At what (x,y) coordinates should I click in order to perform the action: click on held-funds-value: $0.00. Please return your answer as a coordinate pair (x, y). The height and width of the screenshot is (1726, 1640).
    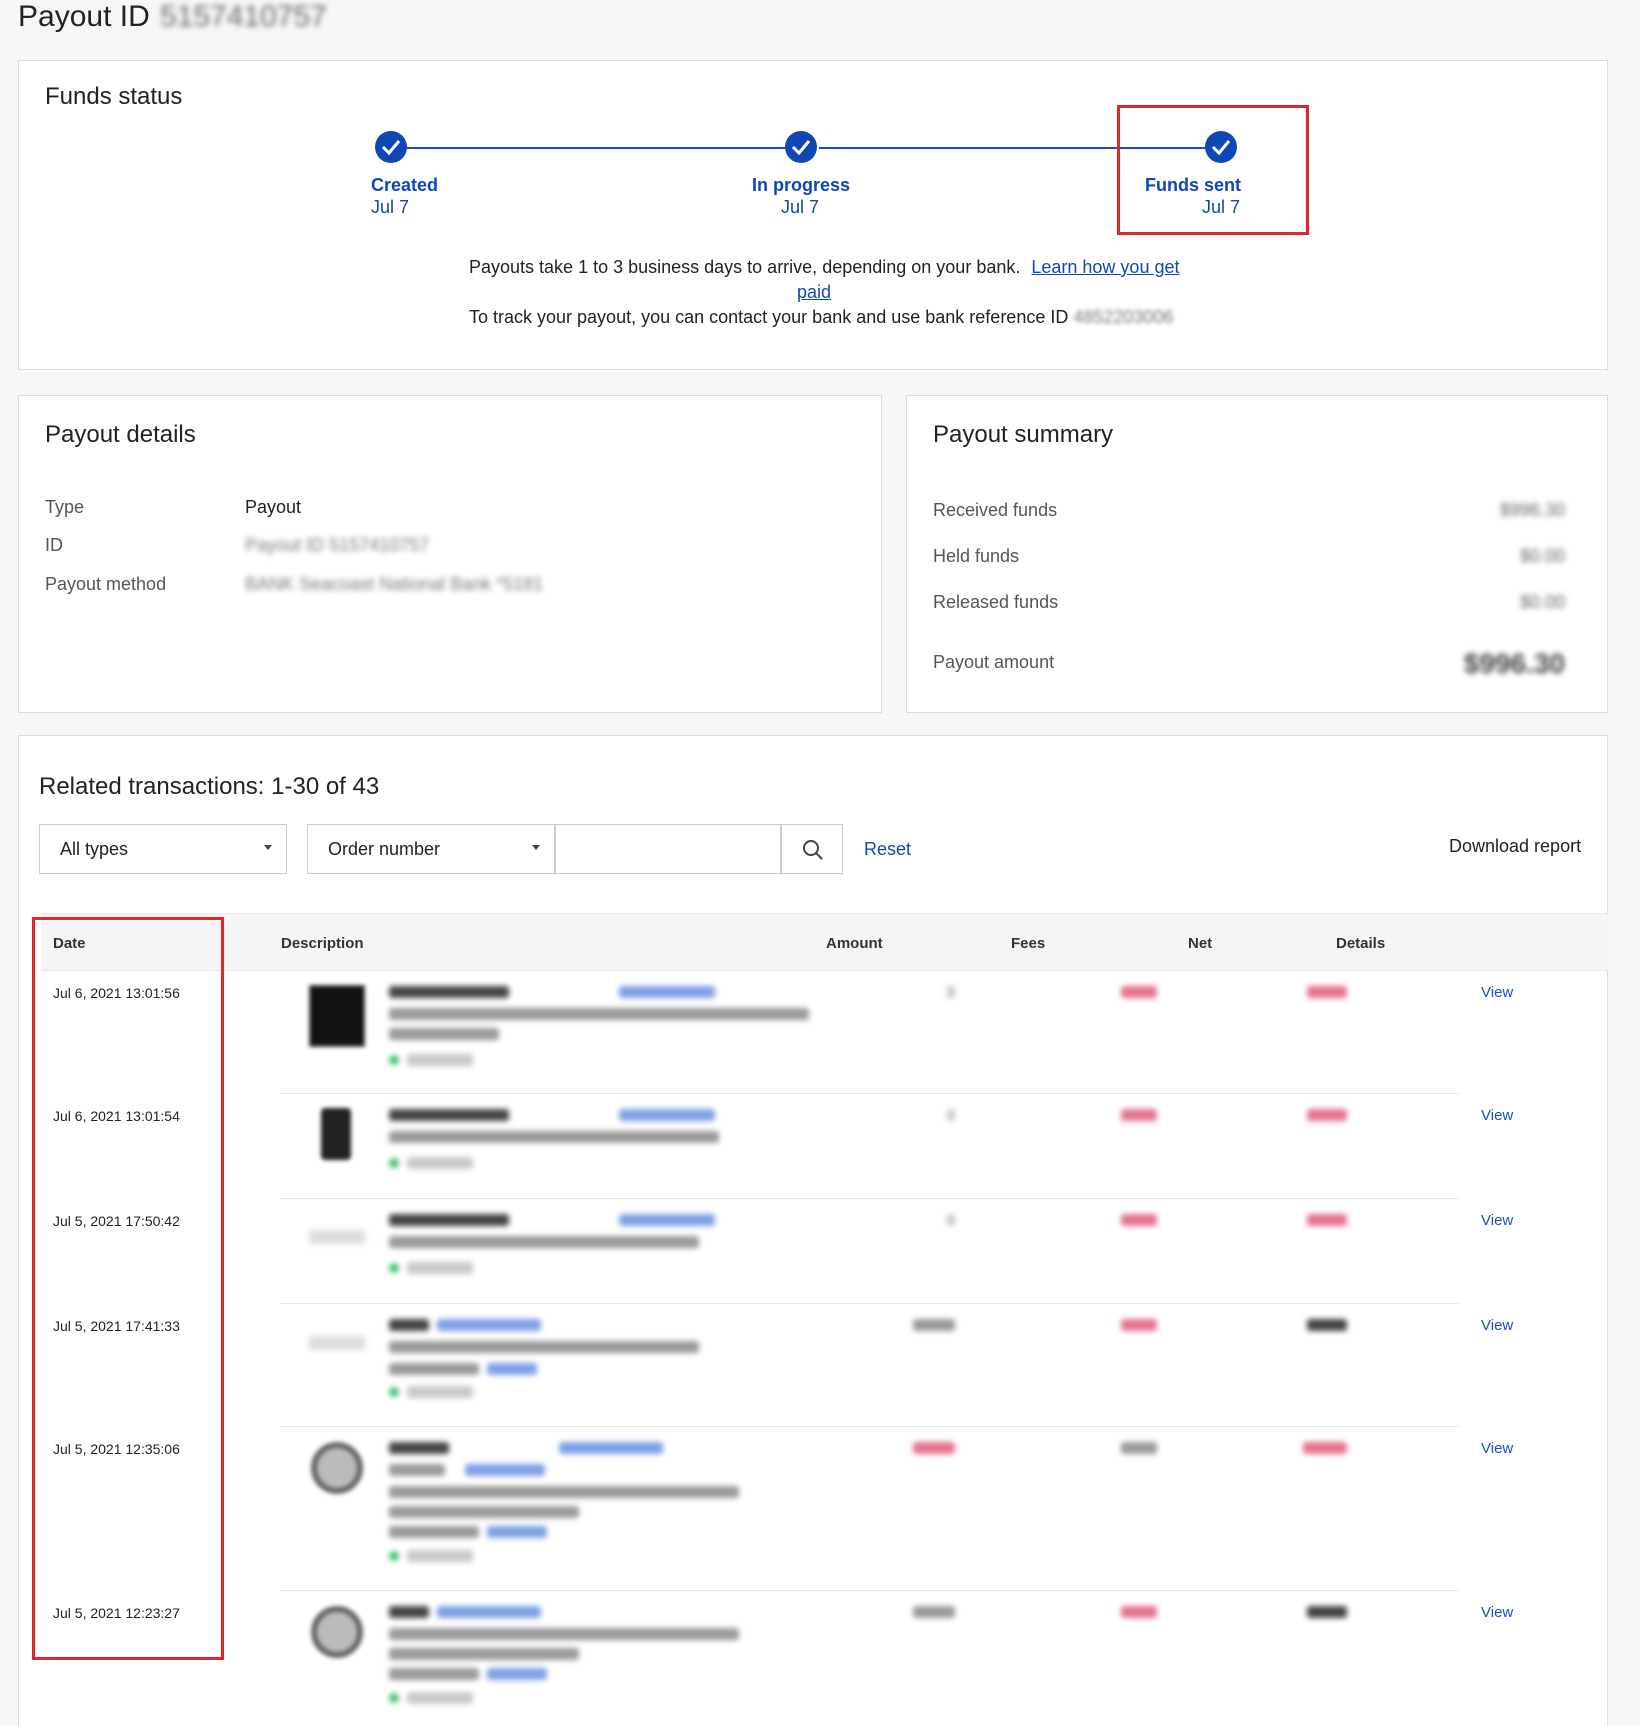
    Looking at the image, I should click on (1542, 556).